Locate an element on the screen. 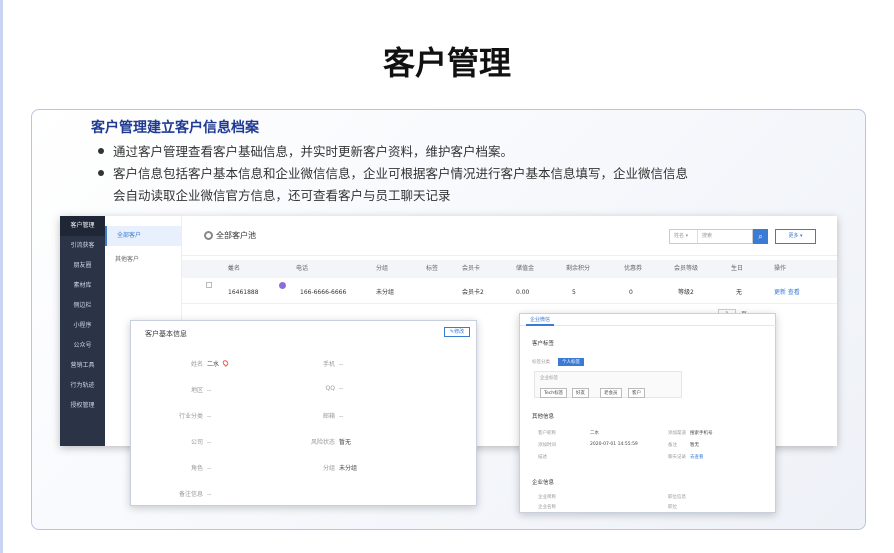  subnav-all-customers: 全部客户 is located at coordinates (143, 236).